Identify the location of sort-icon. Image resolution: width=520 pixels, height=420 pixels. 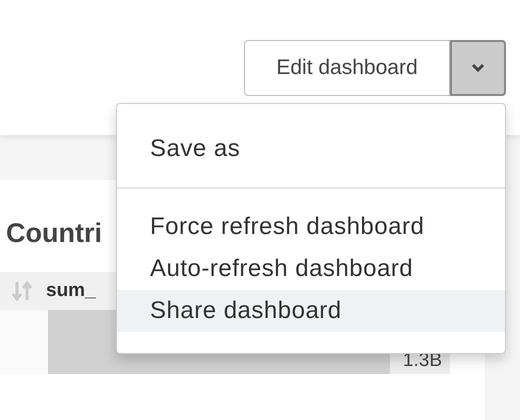
(23, 291).